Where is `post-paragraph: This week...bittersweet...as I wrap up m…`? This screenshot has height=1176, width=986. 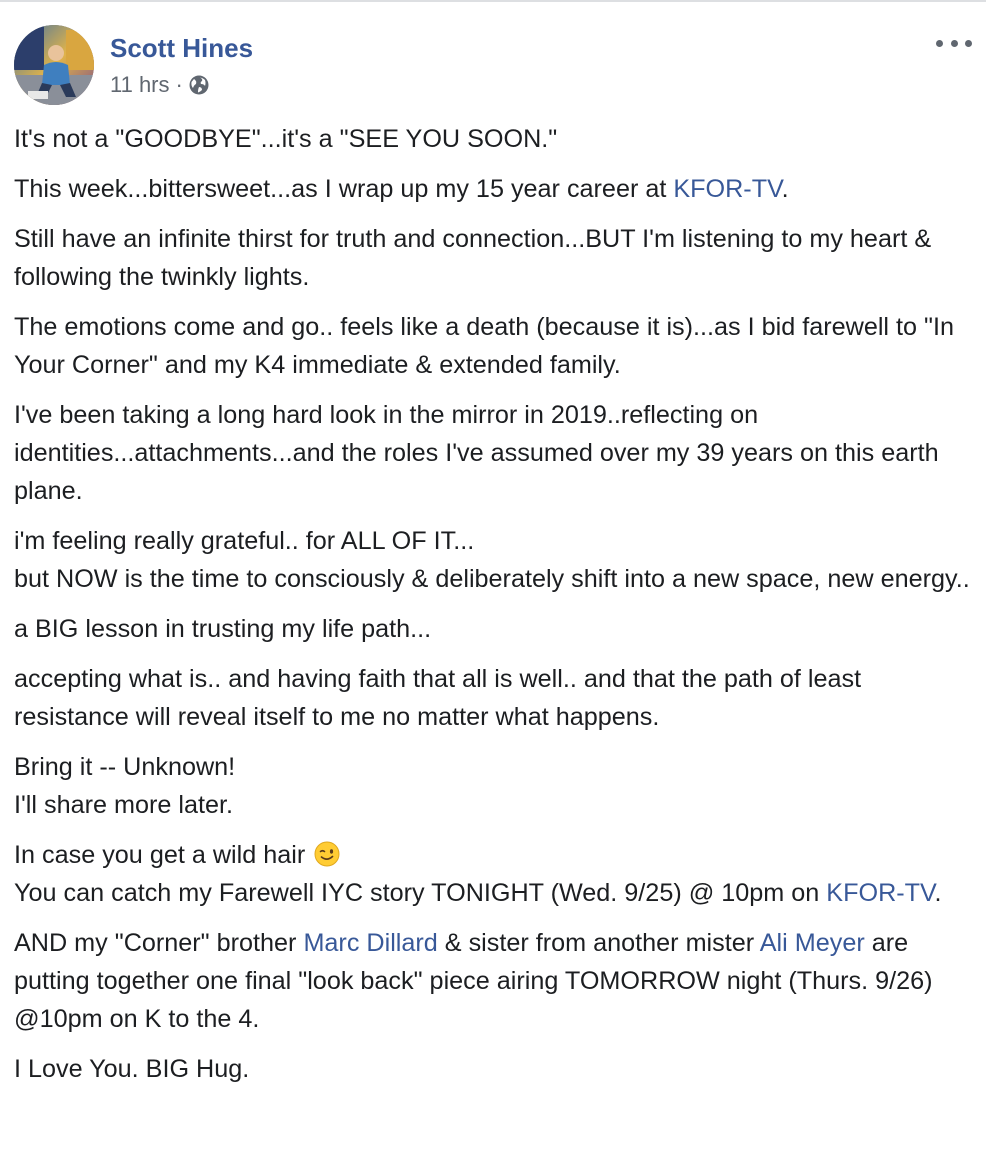 post-paragraph: This week...bittersweet...as I wrap up m… is located at coordinates (494, 189).